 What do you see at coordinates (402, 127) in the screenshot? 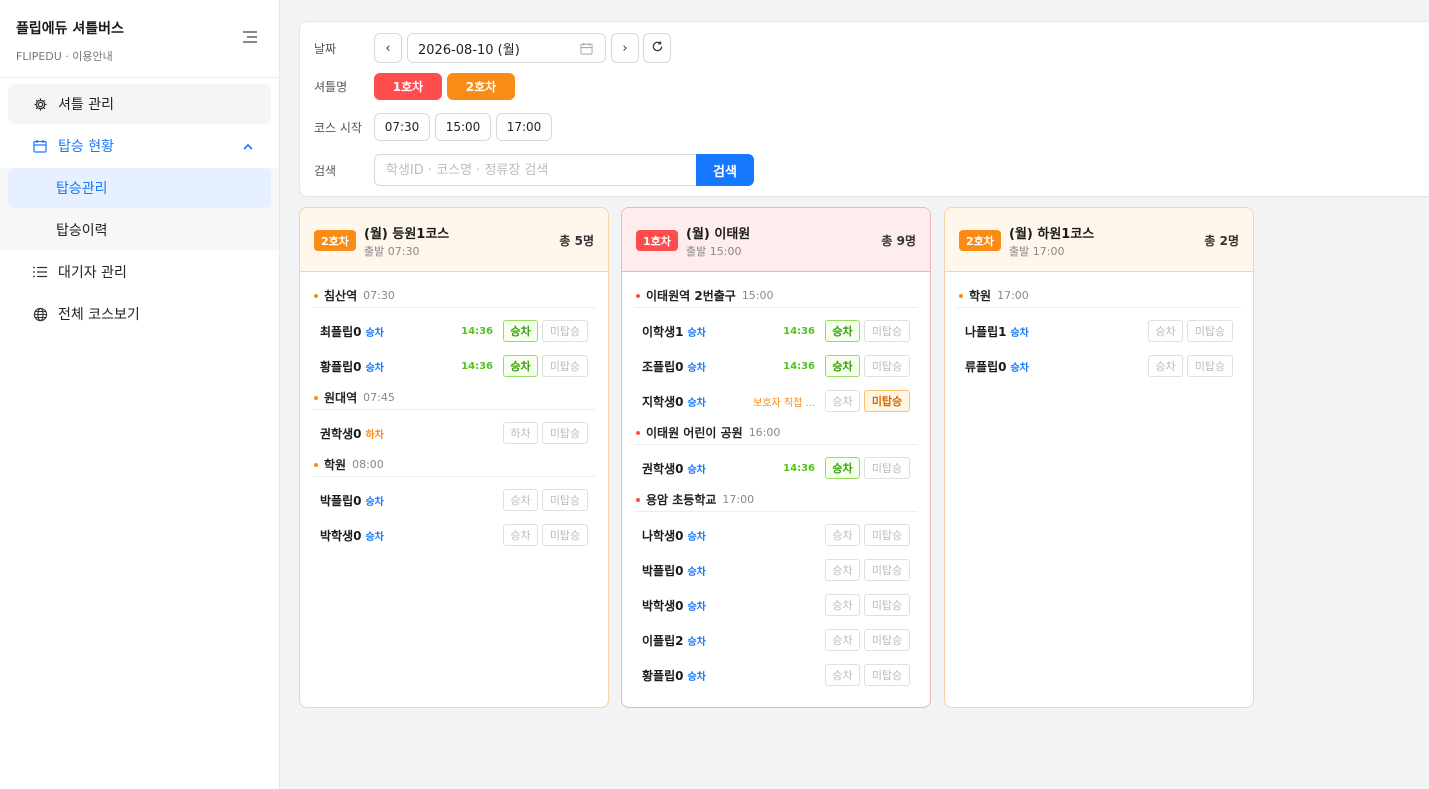
I see `time-0730-button: 07:30` at bounding box center [402, 127].